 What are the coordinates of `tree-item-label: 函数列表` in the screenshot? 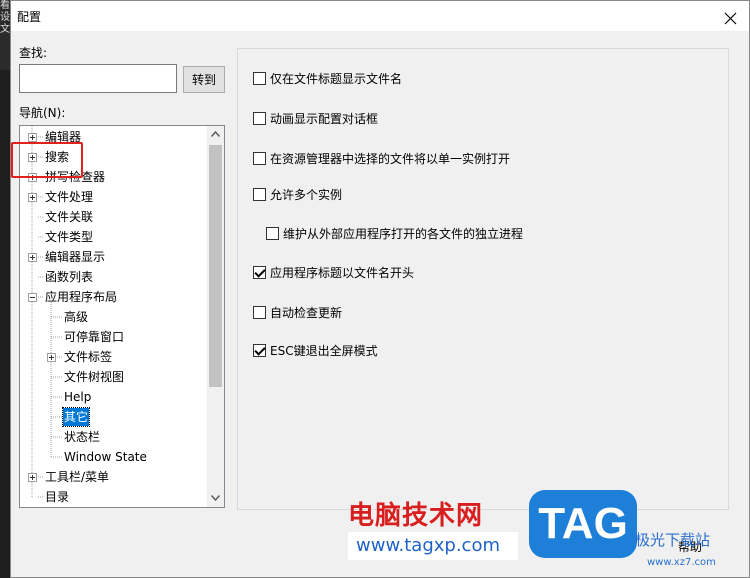 It's located at (69, 277).